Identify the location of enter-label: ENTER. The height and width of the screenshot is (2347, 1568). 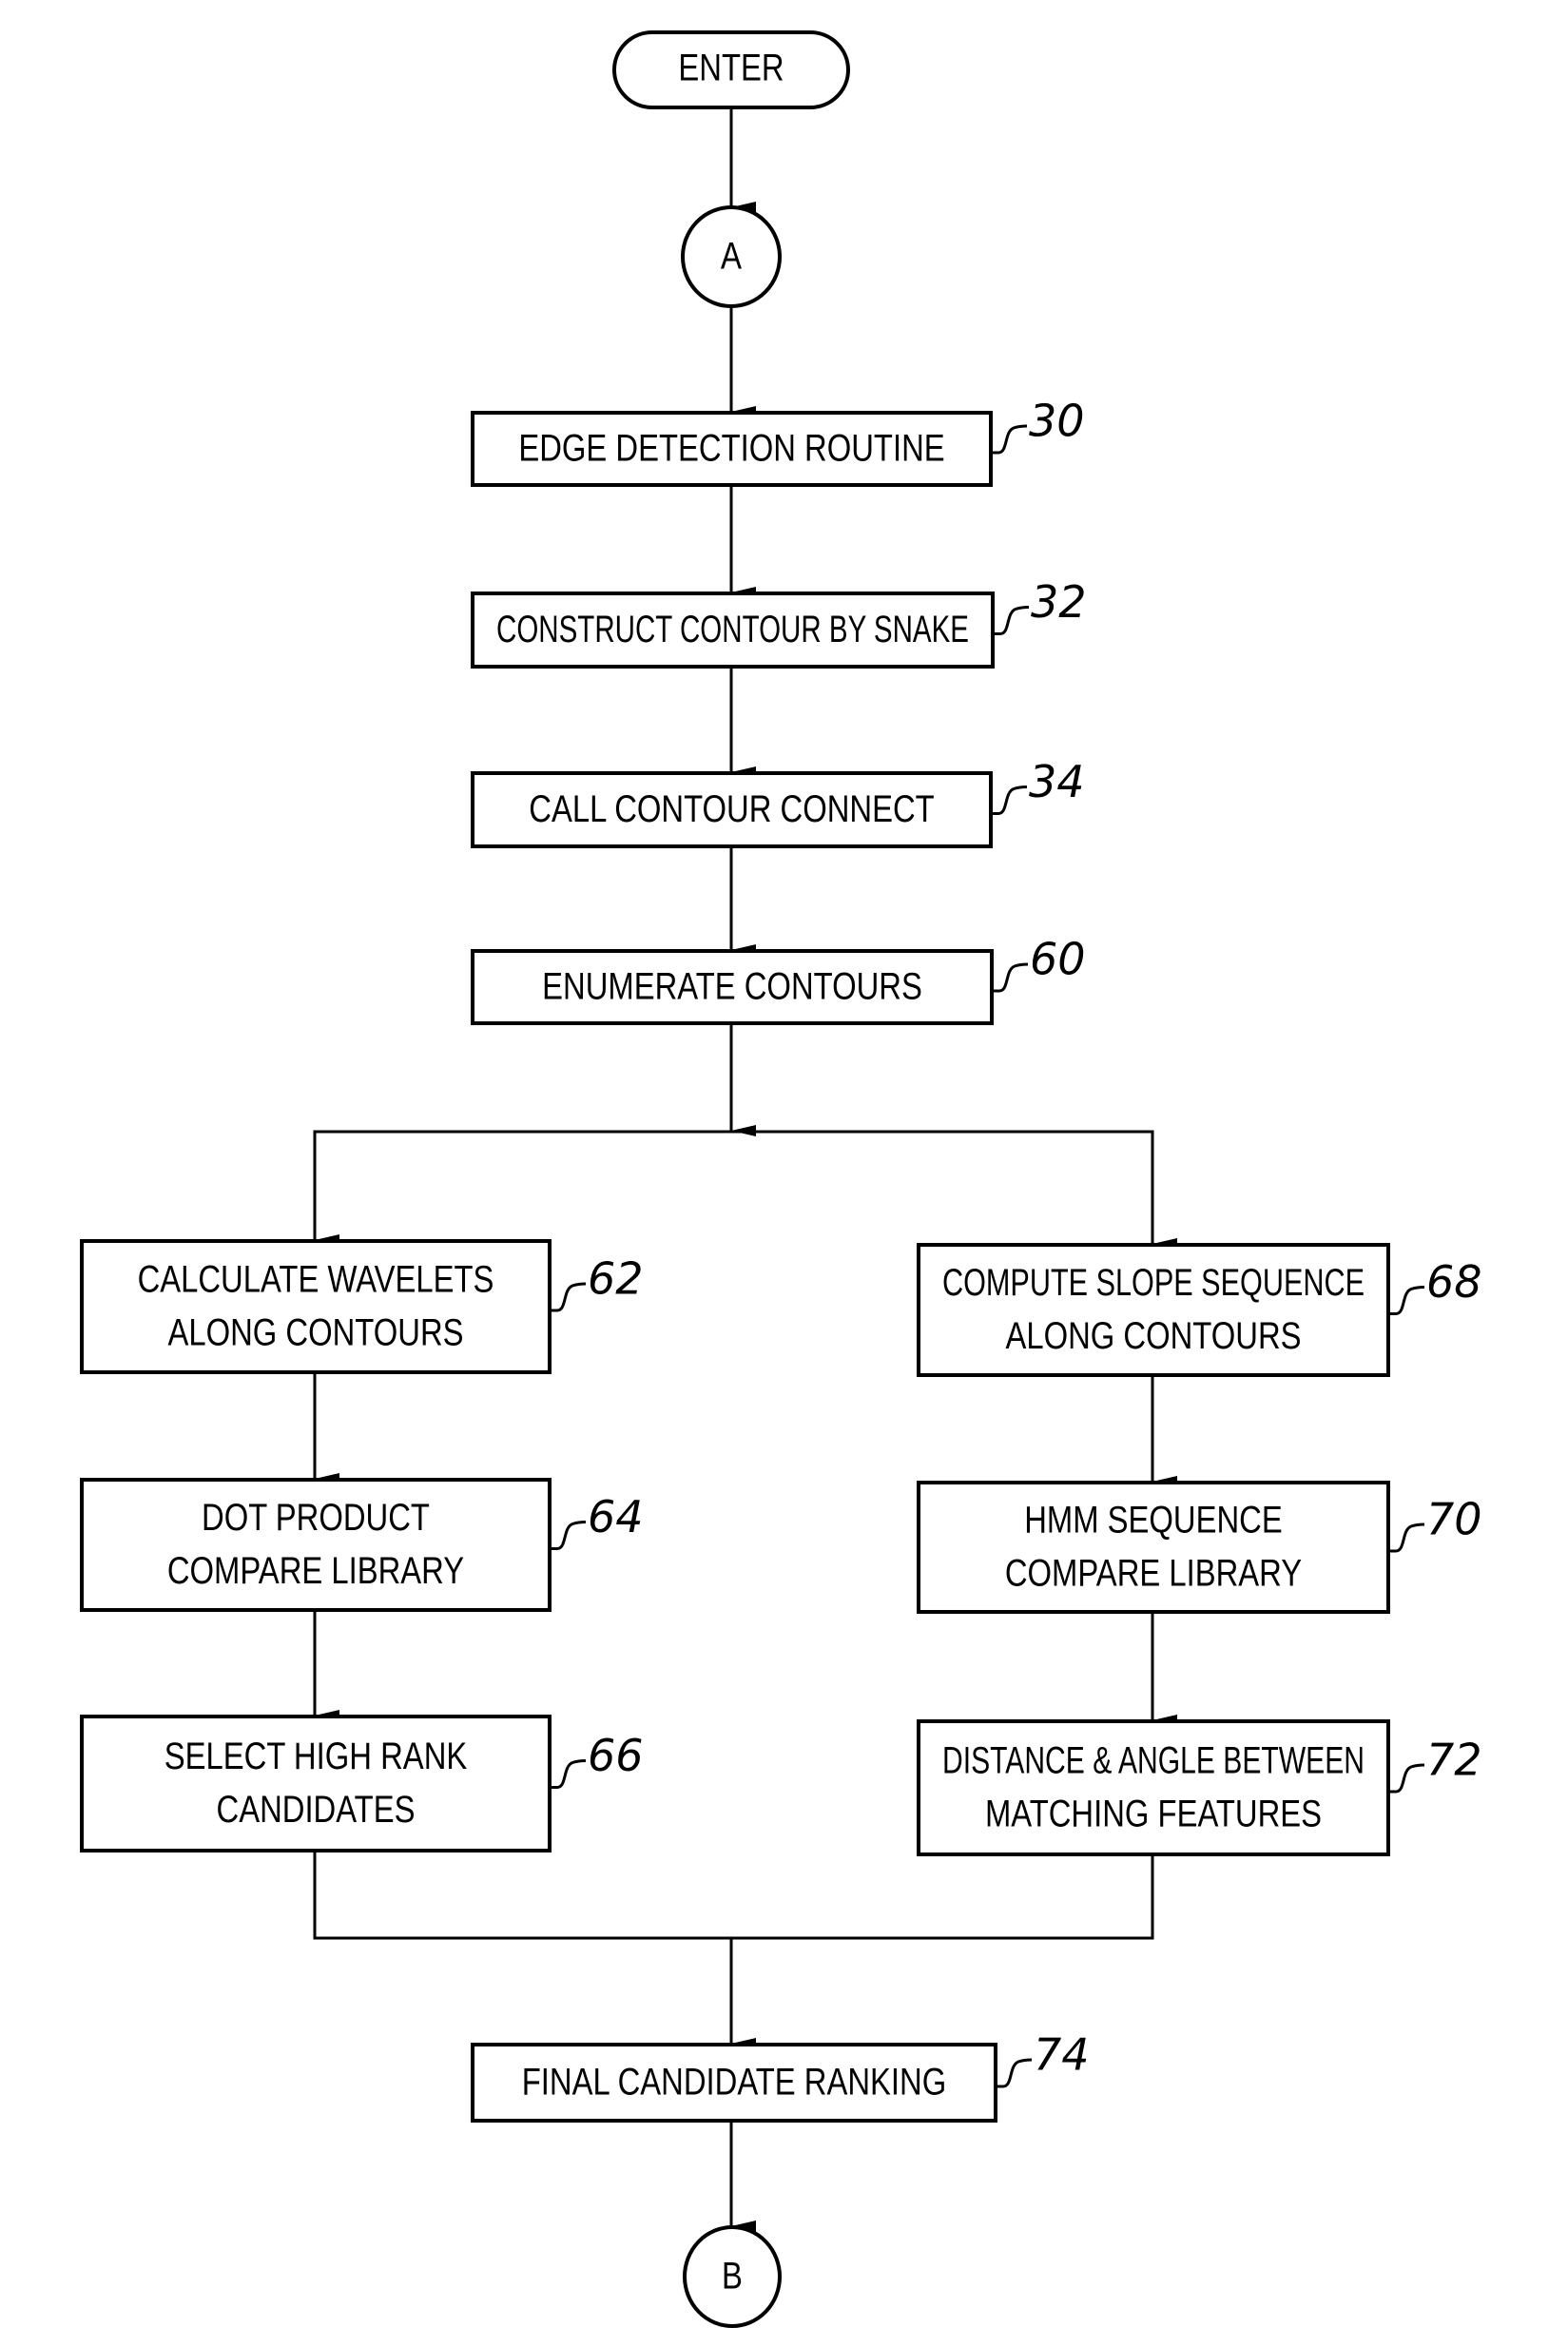
(731, 68).